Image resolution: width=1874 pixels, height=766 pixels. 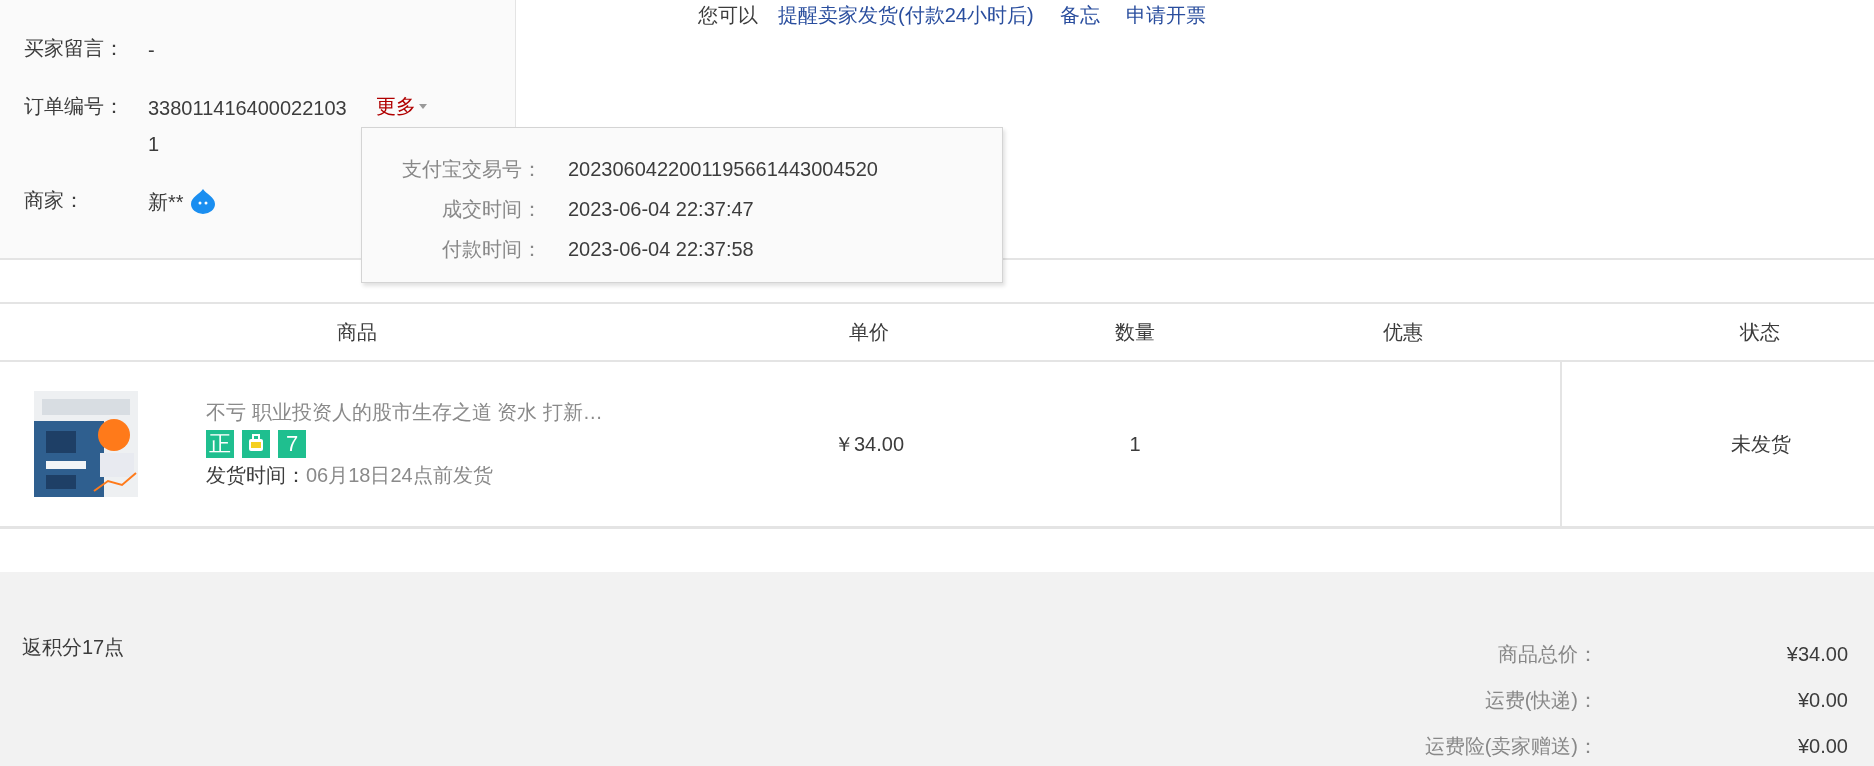 I want to click on detail-value: 2023-06-04 22:37:58, so click(x=661, y=249).